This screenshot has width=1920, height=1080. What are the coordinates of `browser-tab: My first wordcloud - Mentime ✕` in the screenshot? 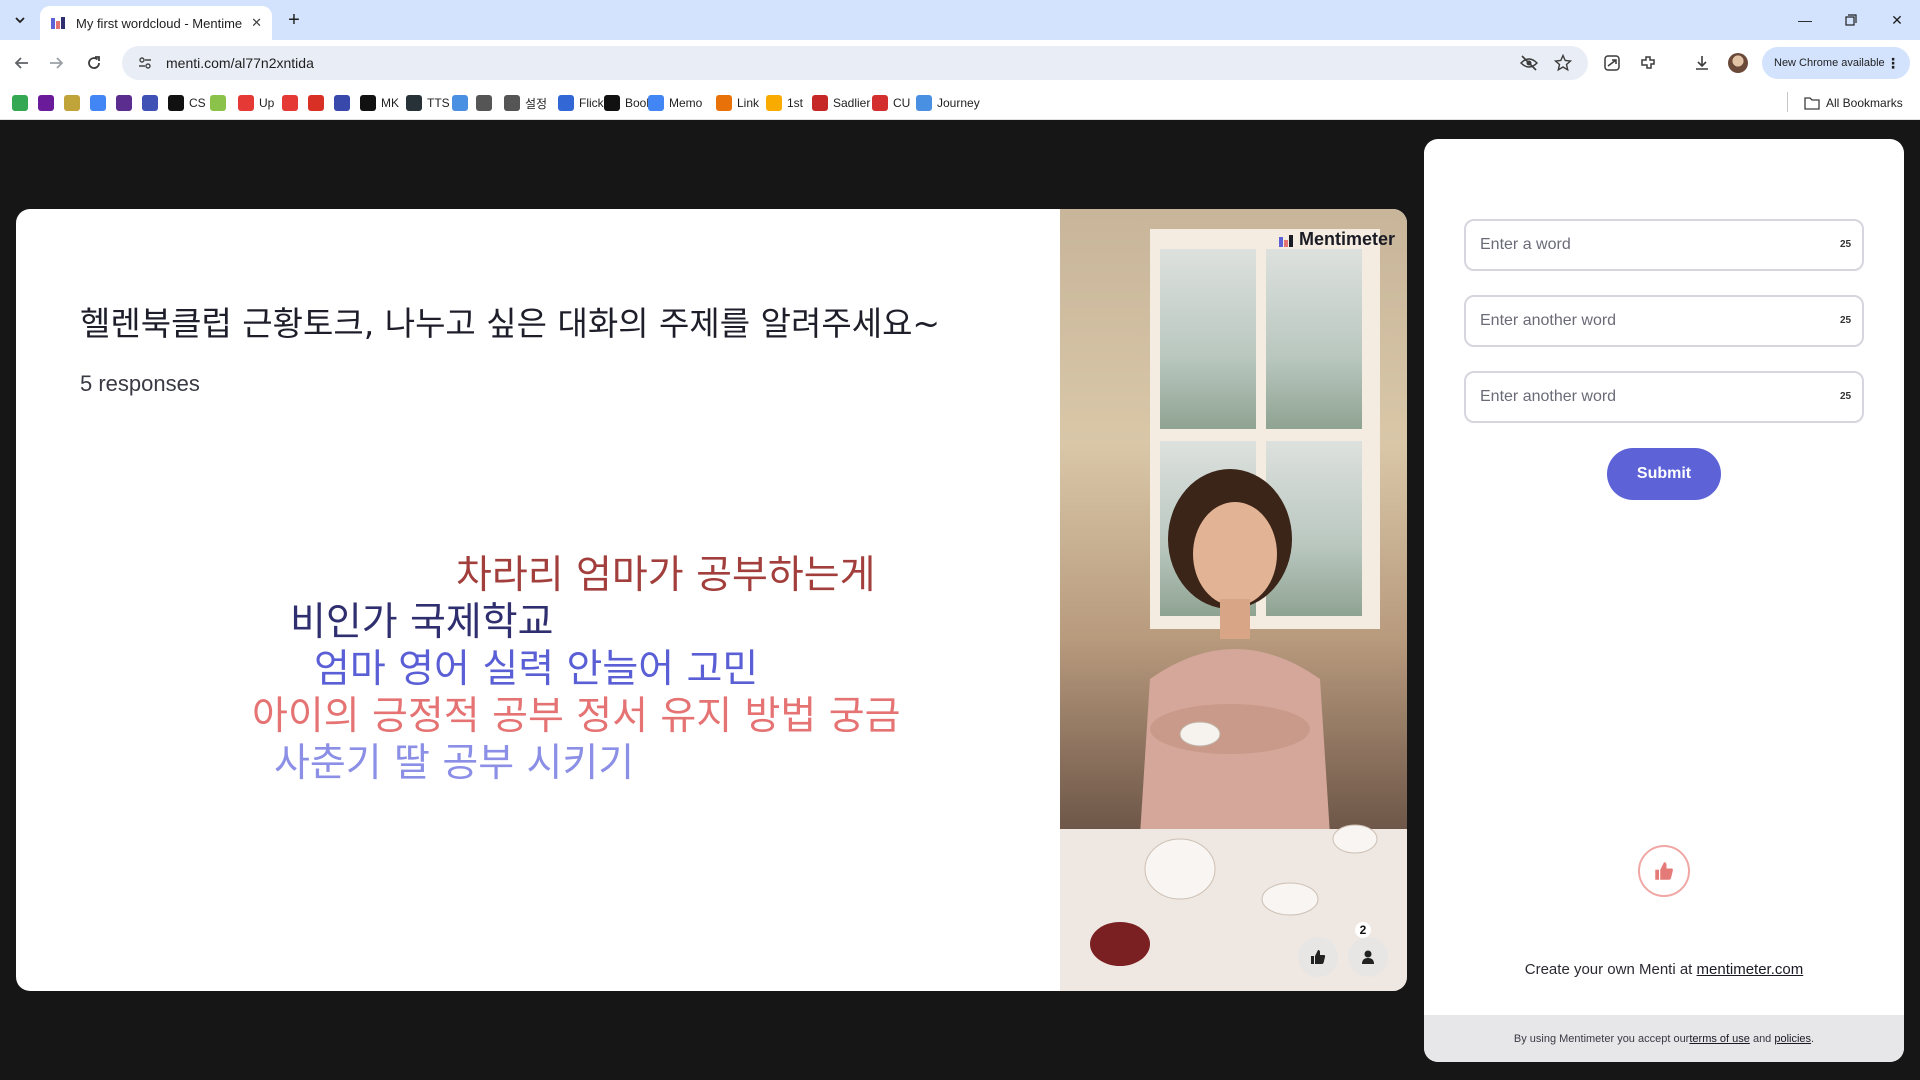 It's located at (156, 23).